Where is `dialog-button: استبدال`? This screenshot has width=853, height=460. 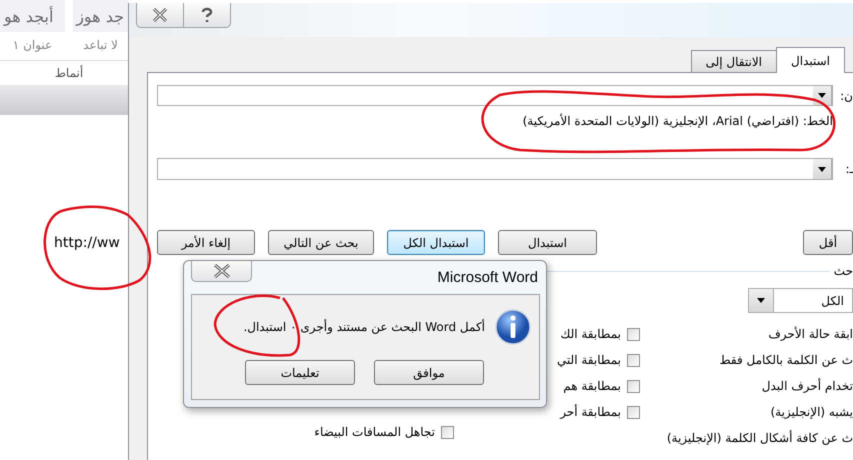
dialog-button: استبدال is located at coordinates (547, 242).